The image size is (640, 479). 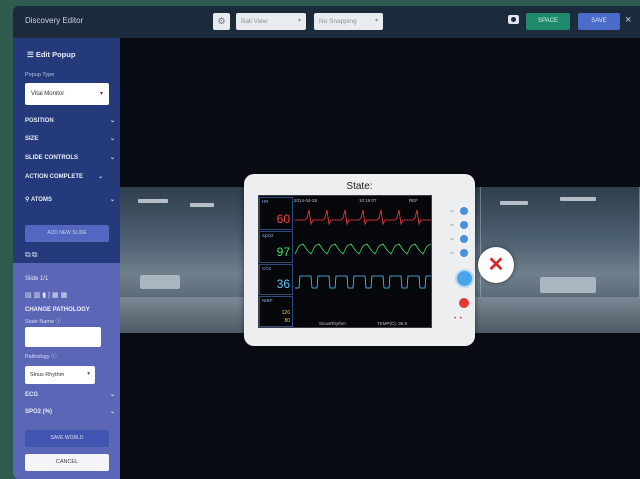 I want to click on accordion-label: SPO2 (%), so click(x=39, y=412).